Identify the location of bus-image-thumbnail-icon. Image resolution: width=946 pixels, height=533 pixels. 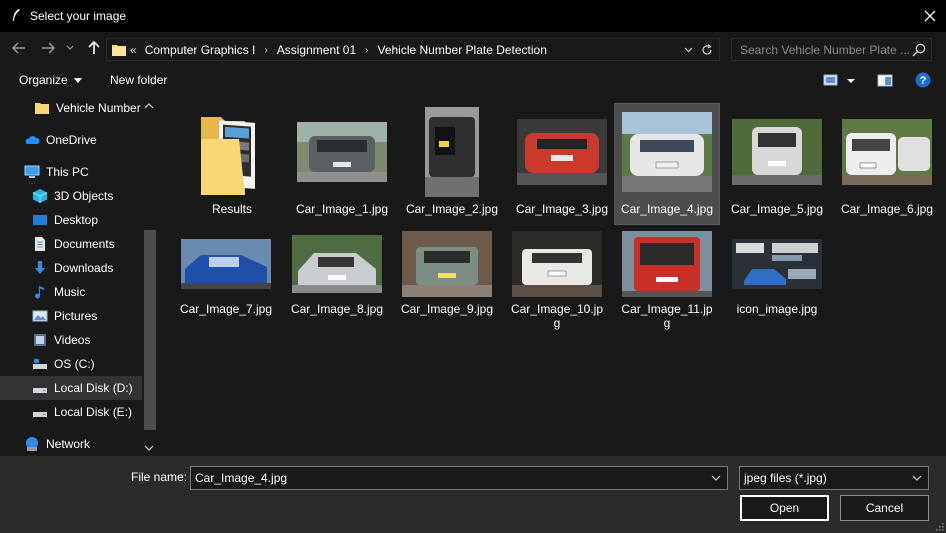
(667, 264).